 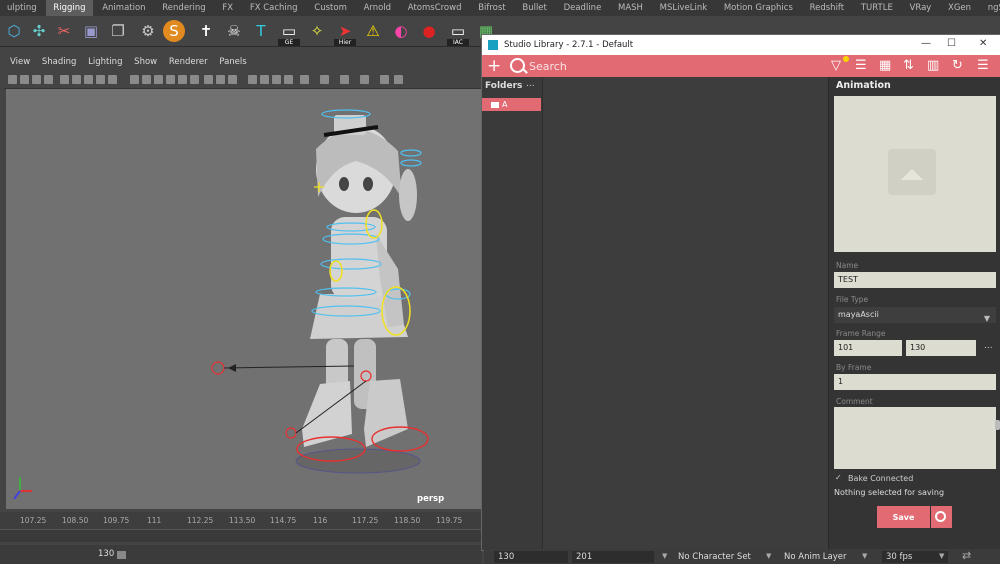 I want to click on ik-handle-icon: ✣, so click(x=39, y=31).